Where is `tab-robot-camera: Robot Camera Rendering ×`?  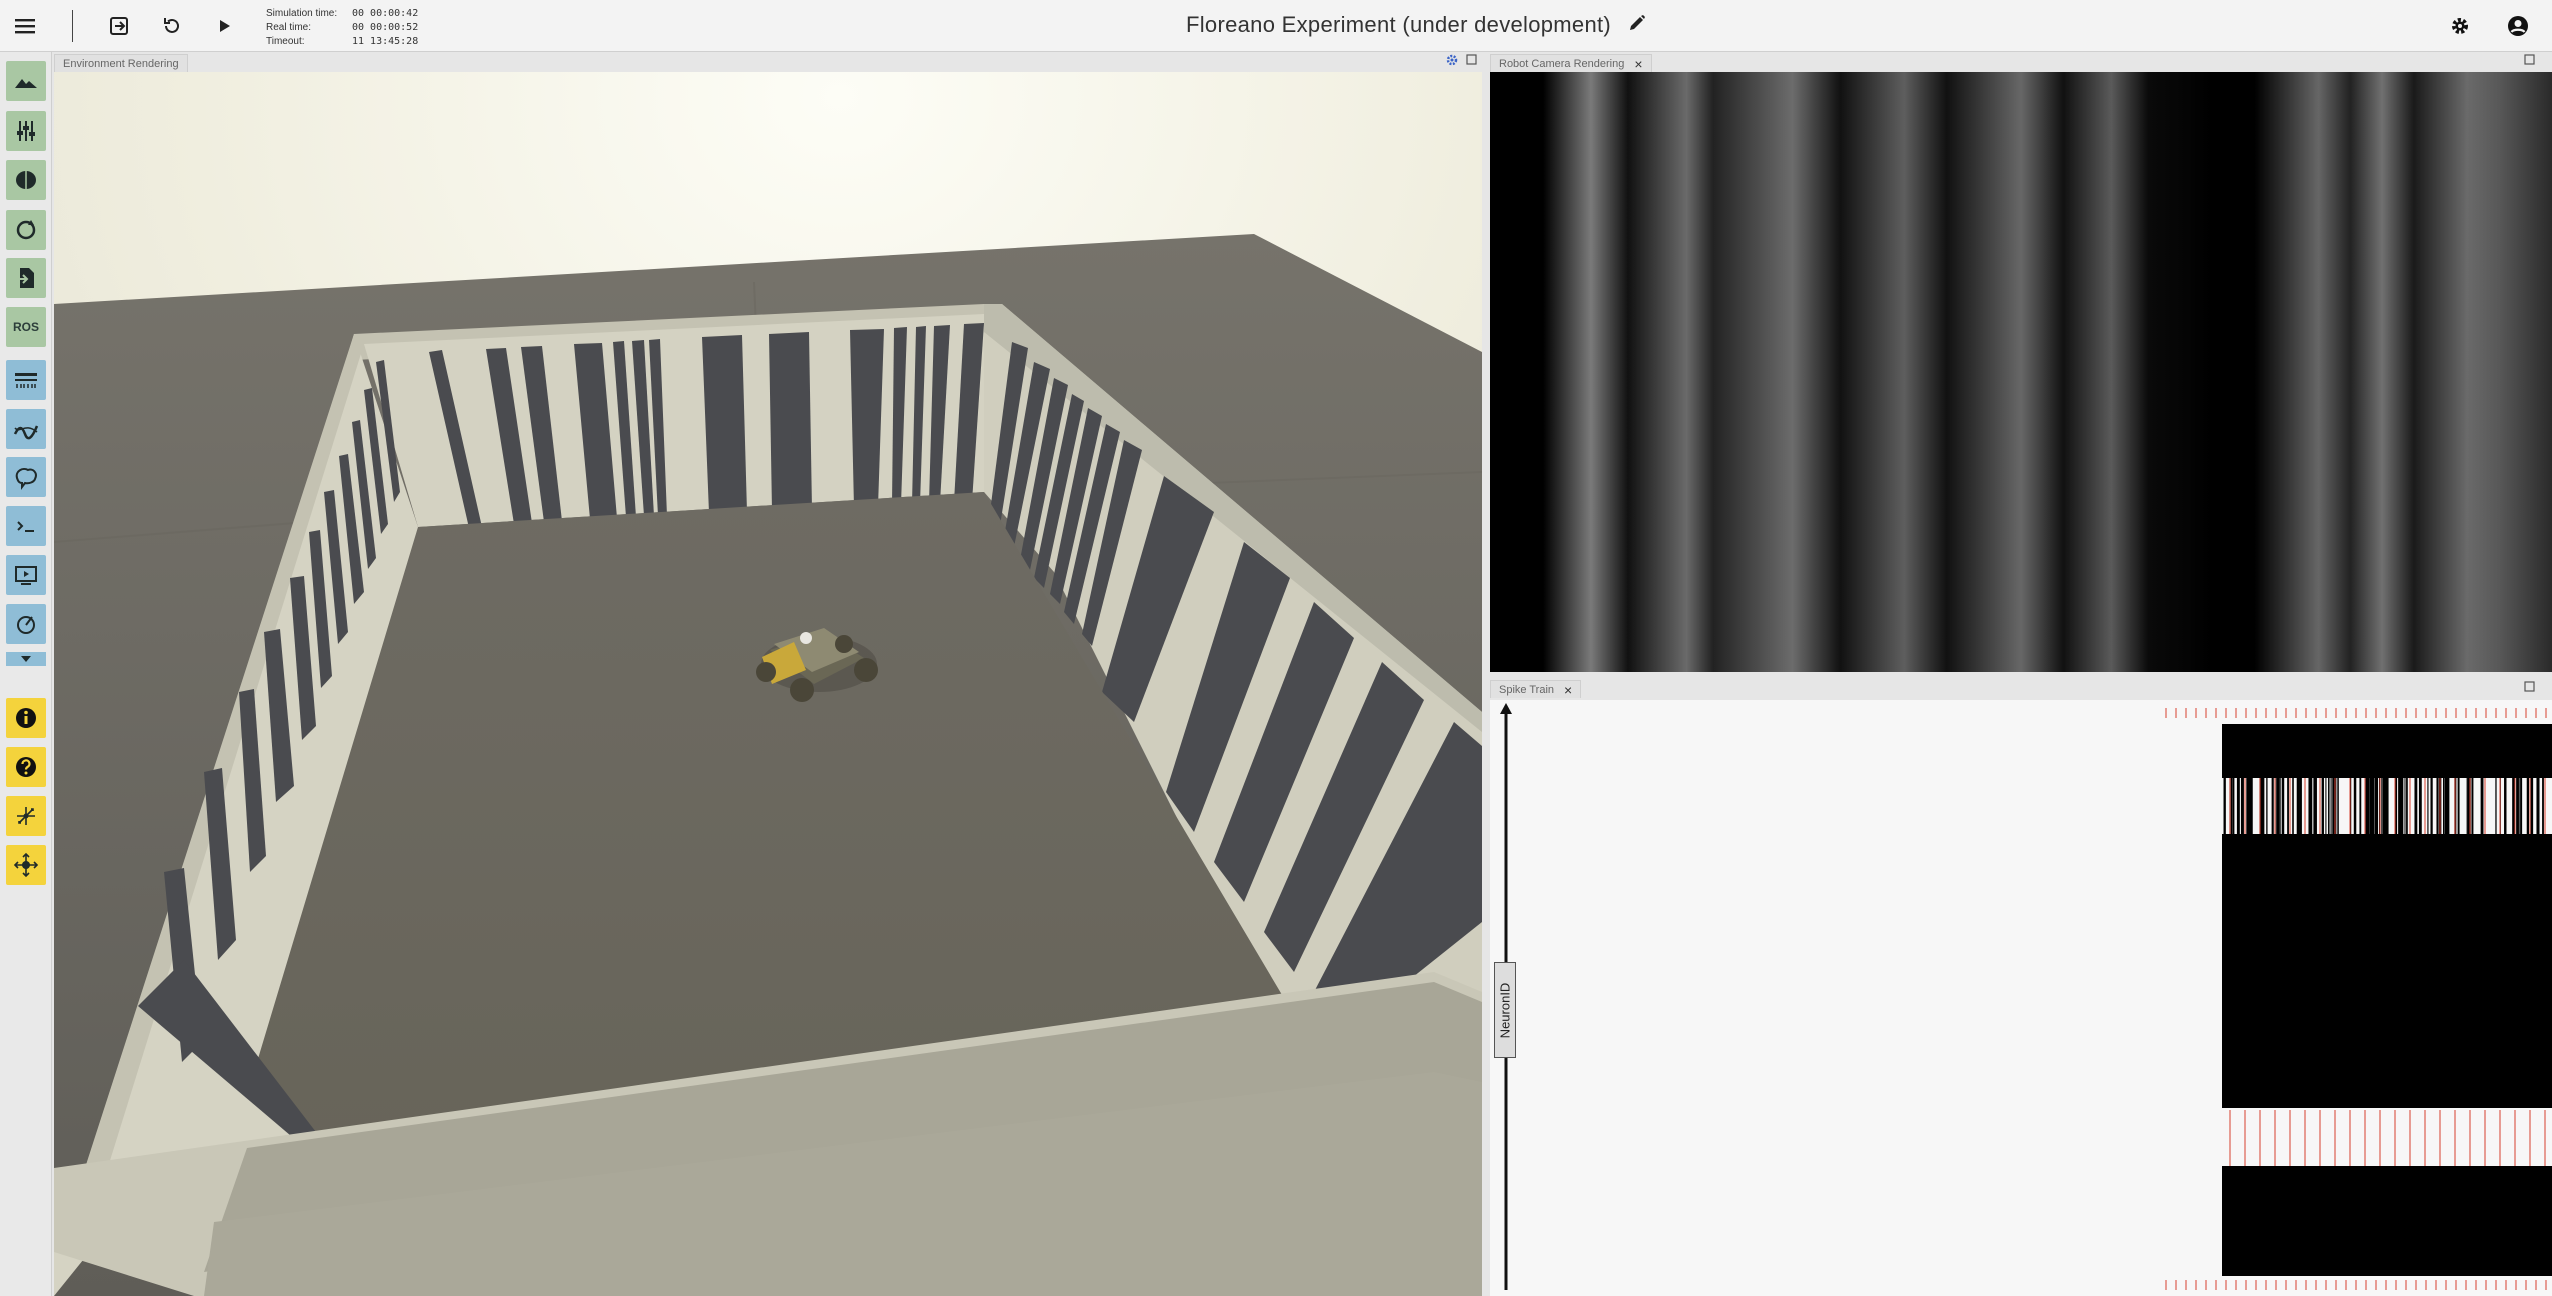 tab-robot-camera: Robot Camera Rendering × is located at coordinates (1571, 63).